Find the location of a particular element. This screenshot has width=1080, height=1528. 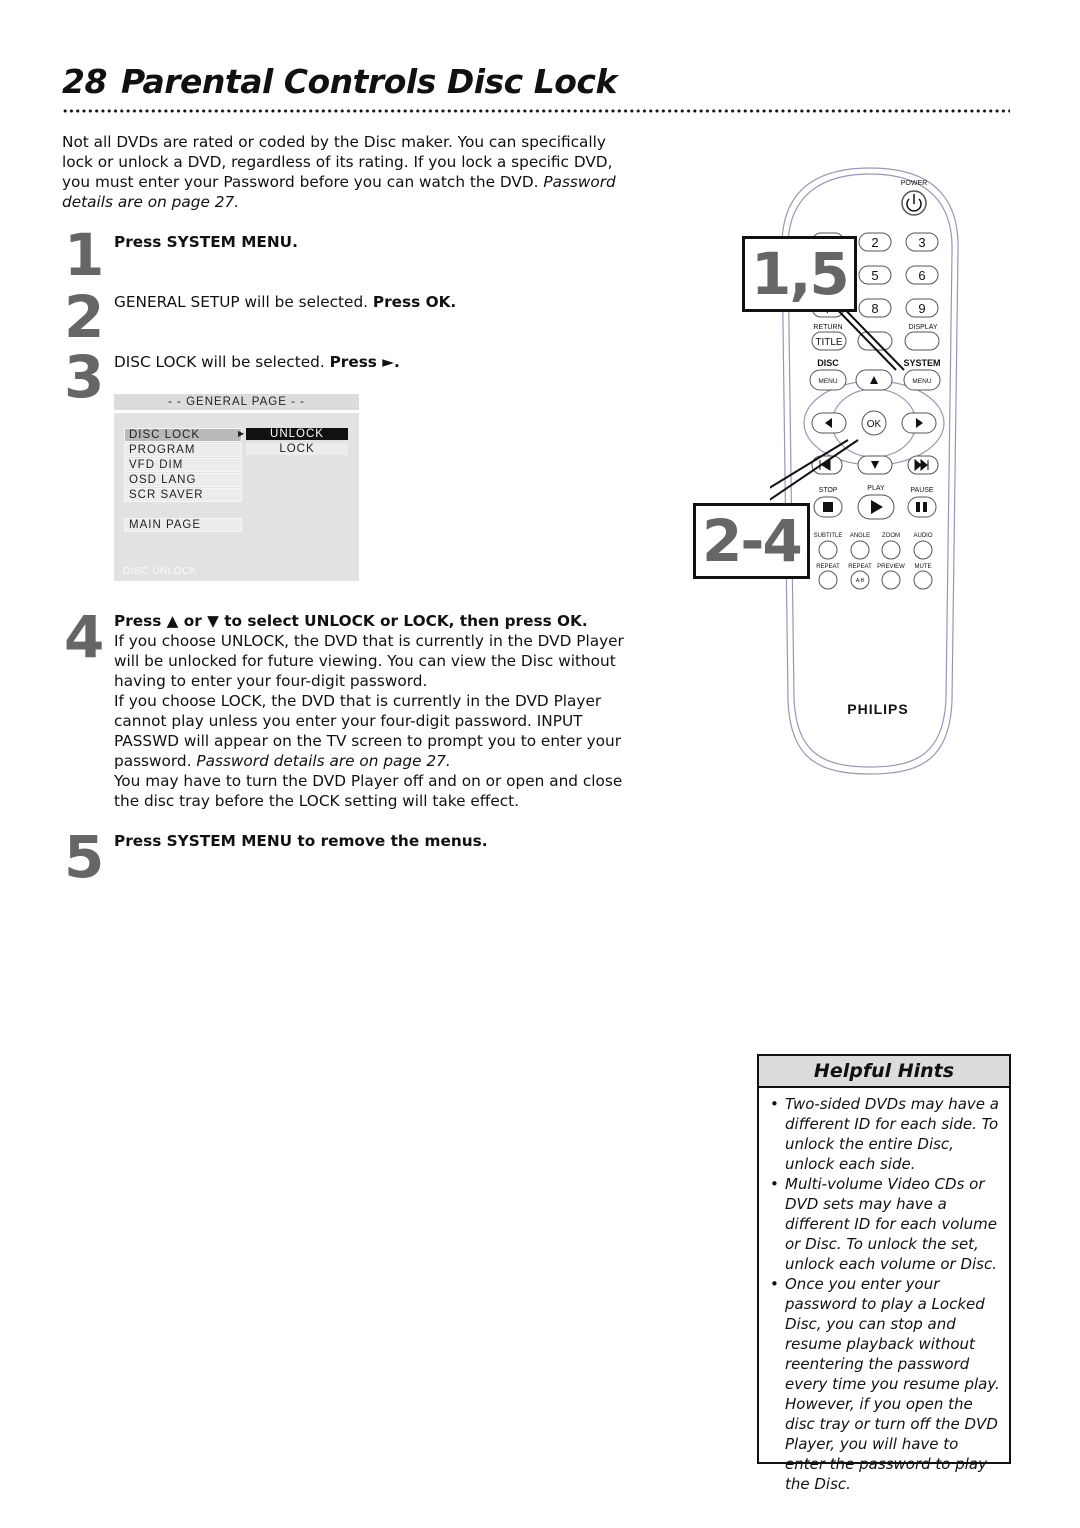

title-button: TITLE is located at coordinates (829, 341).